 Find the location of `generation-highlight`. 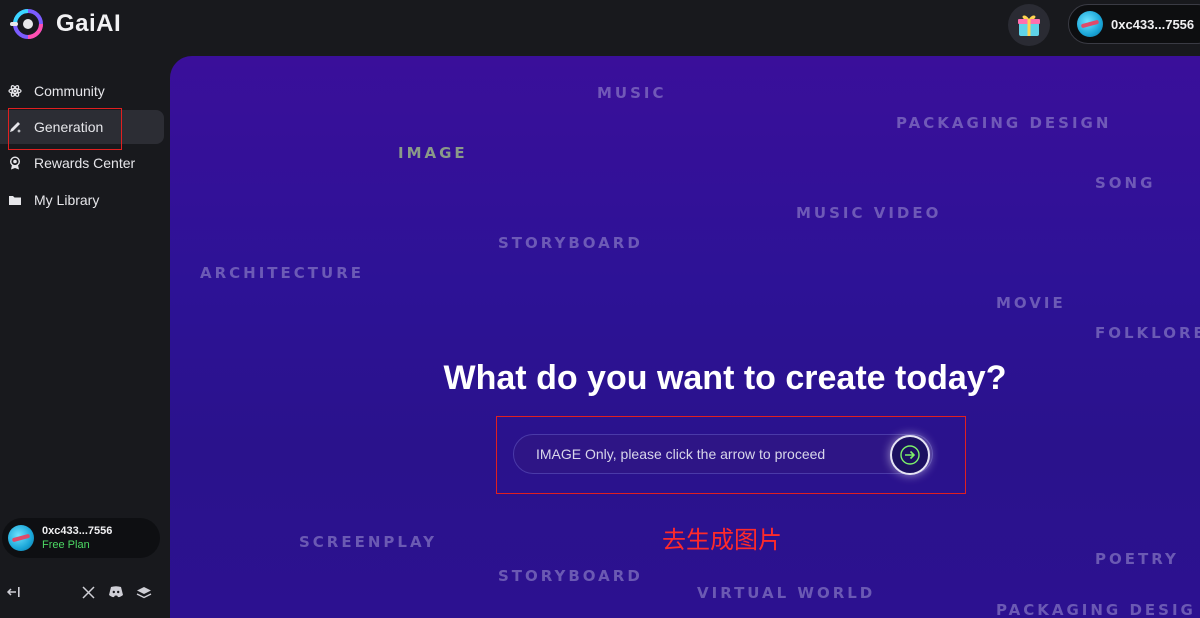

generation-highlight is located at coordinates (65, 129).